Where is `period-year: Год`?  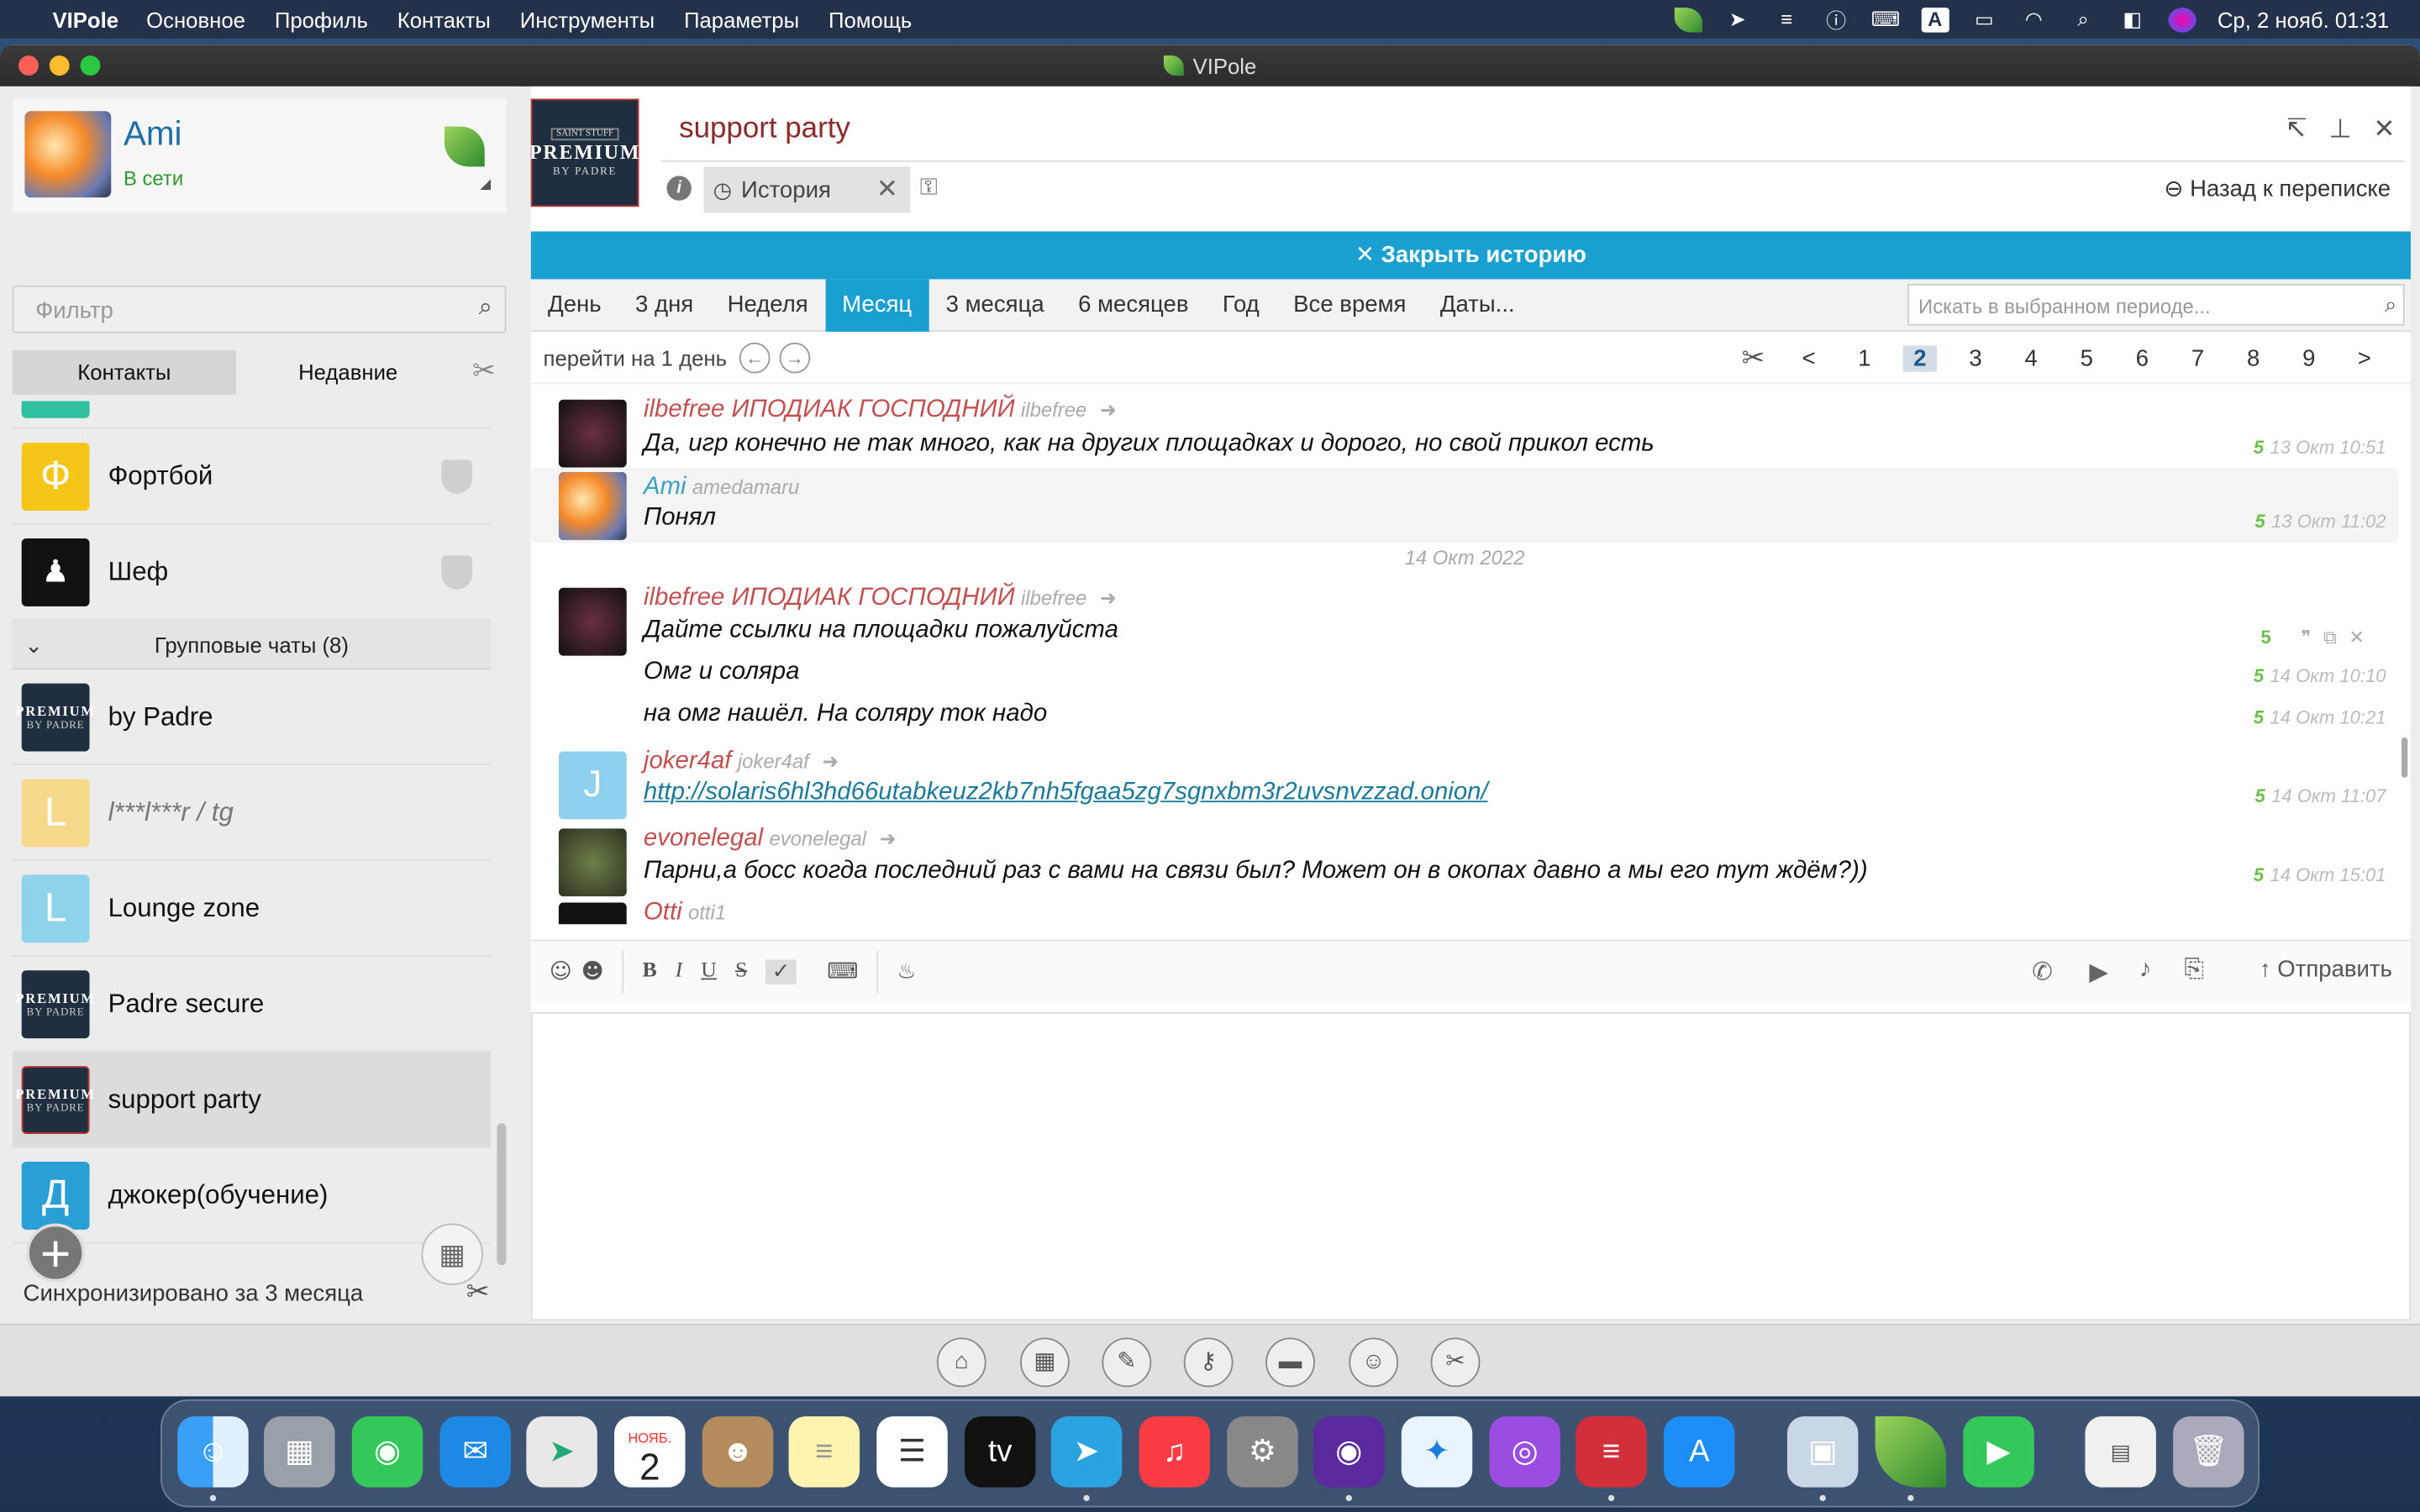 period-year: Год is located at coordinates (1241, 305).